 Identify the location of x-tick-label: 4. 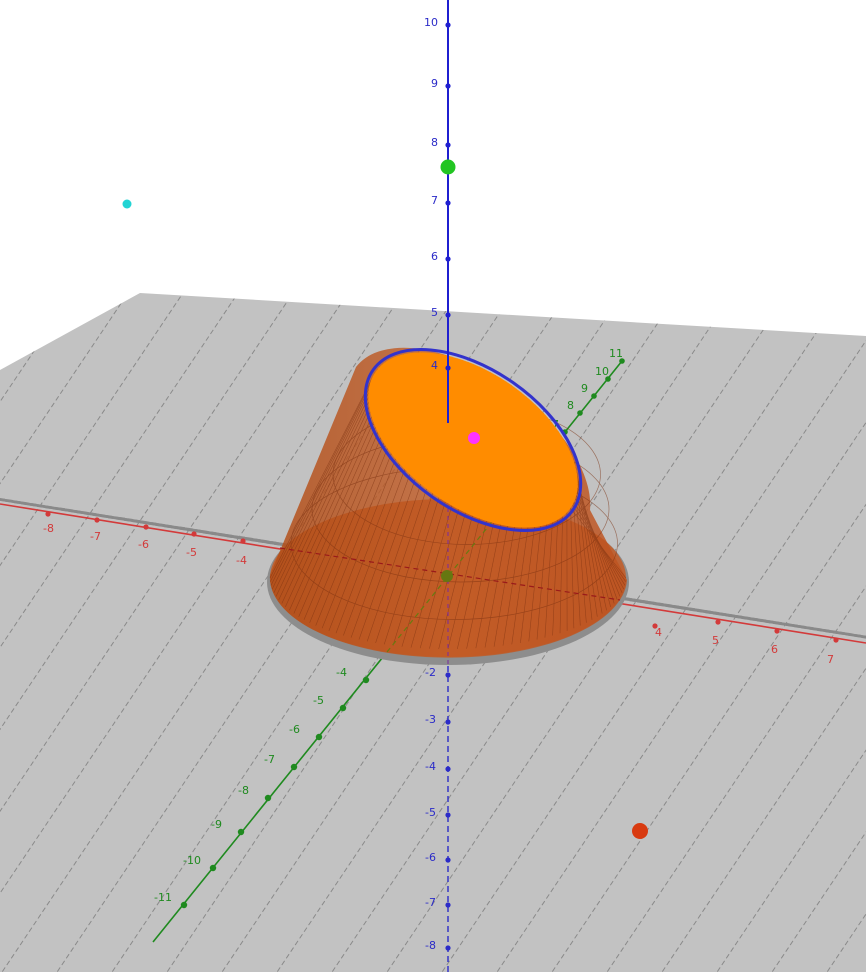
(658, 632).